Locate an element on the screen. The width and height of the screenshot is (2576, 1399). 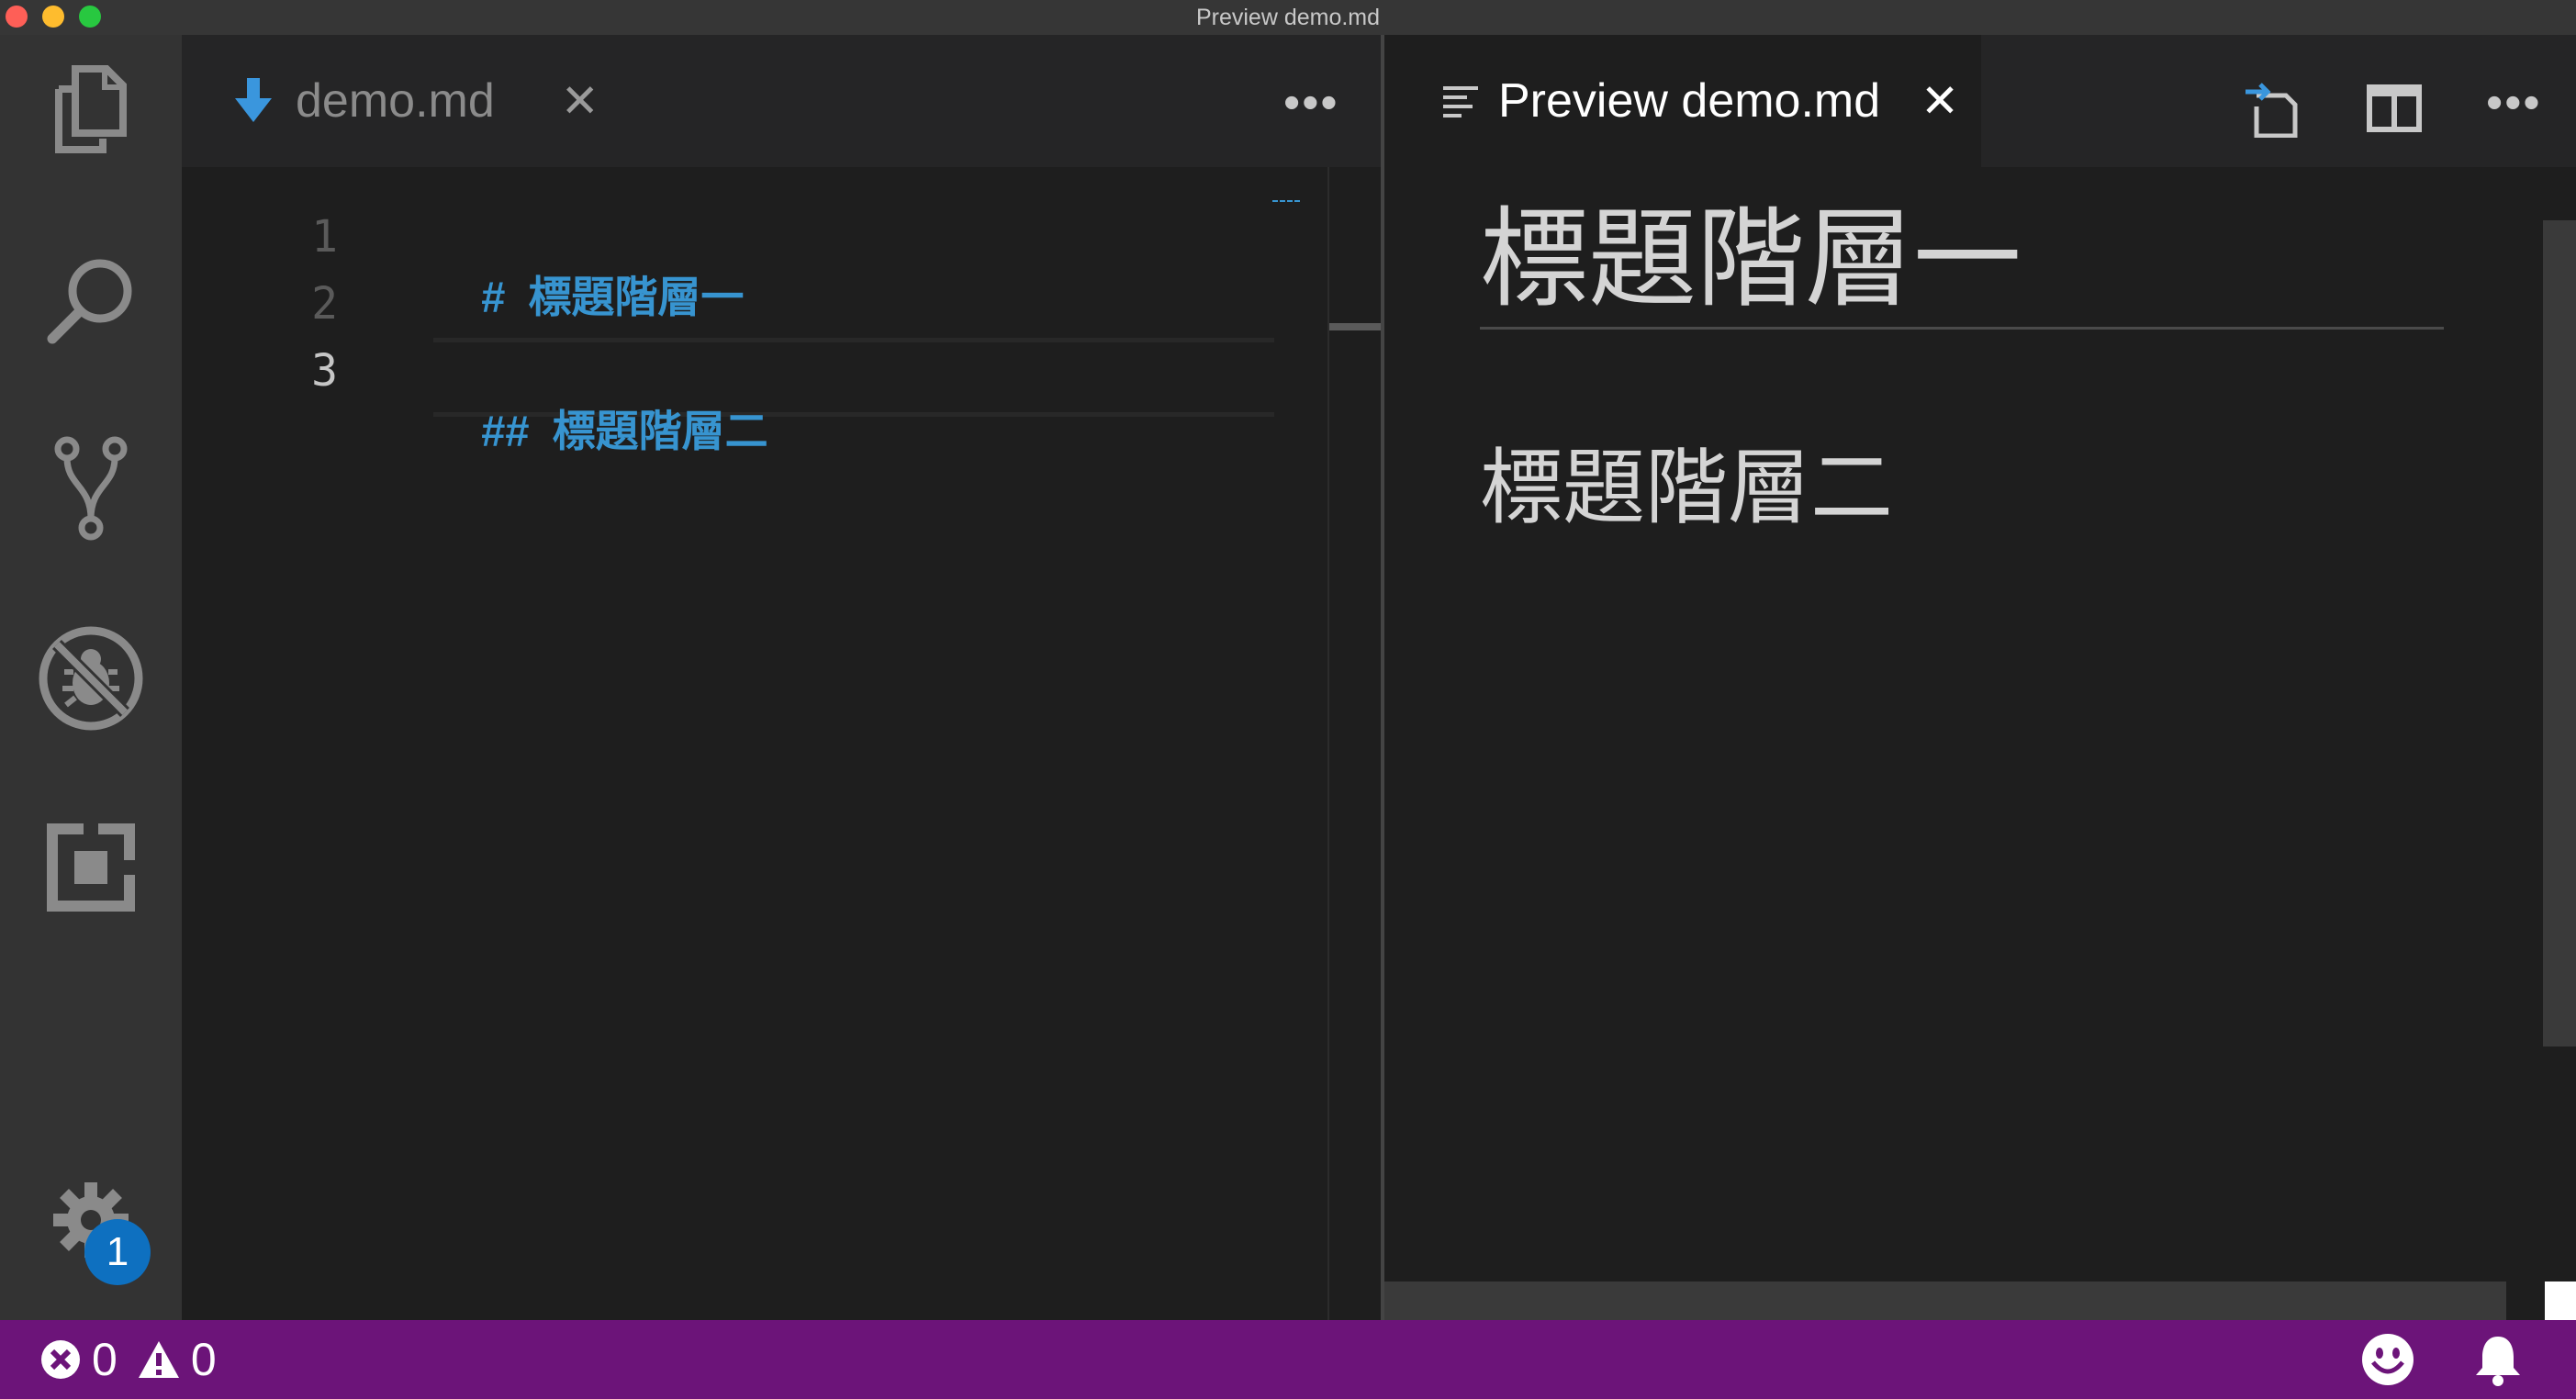
debug-icon is located at coordinates (91, 679).